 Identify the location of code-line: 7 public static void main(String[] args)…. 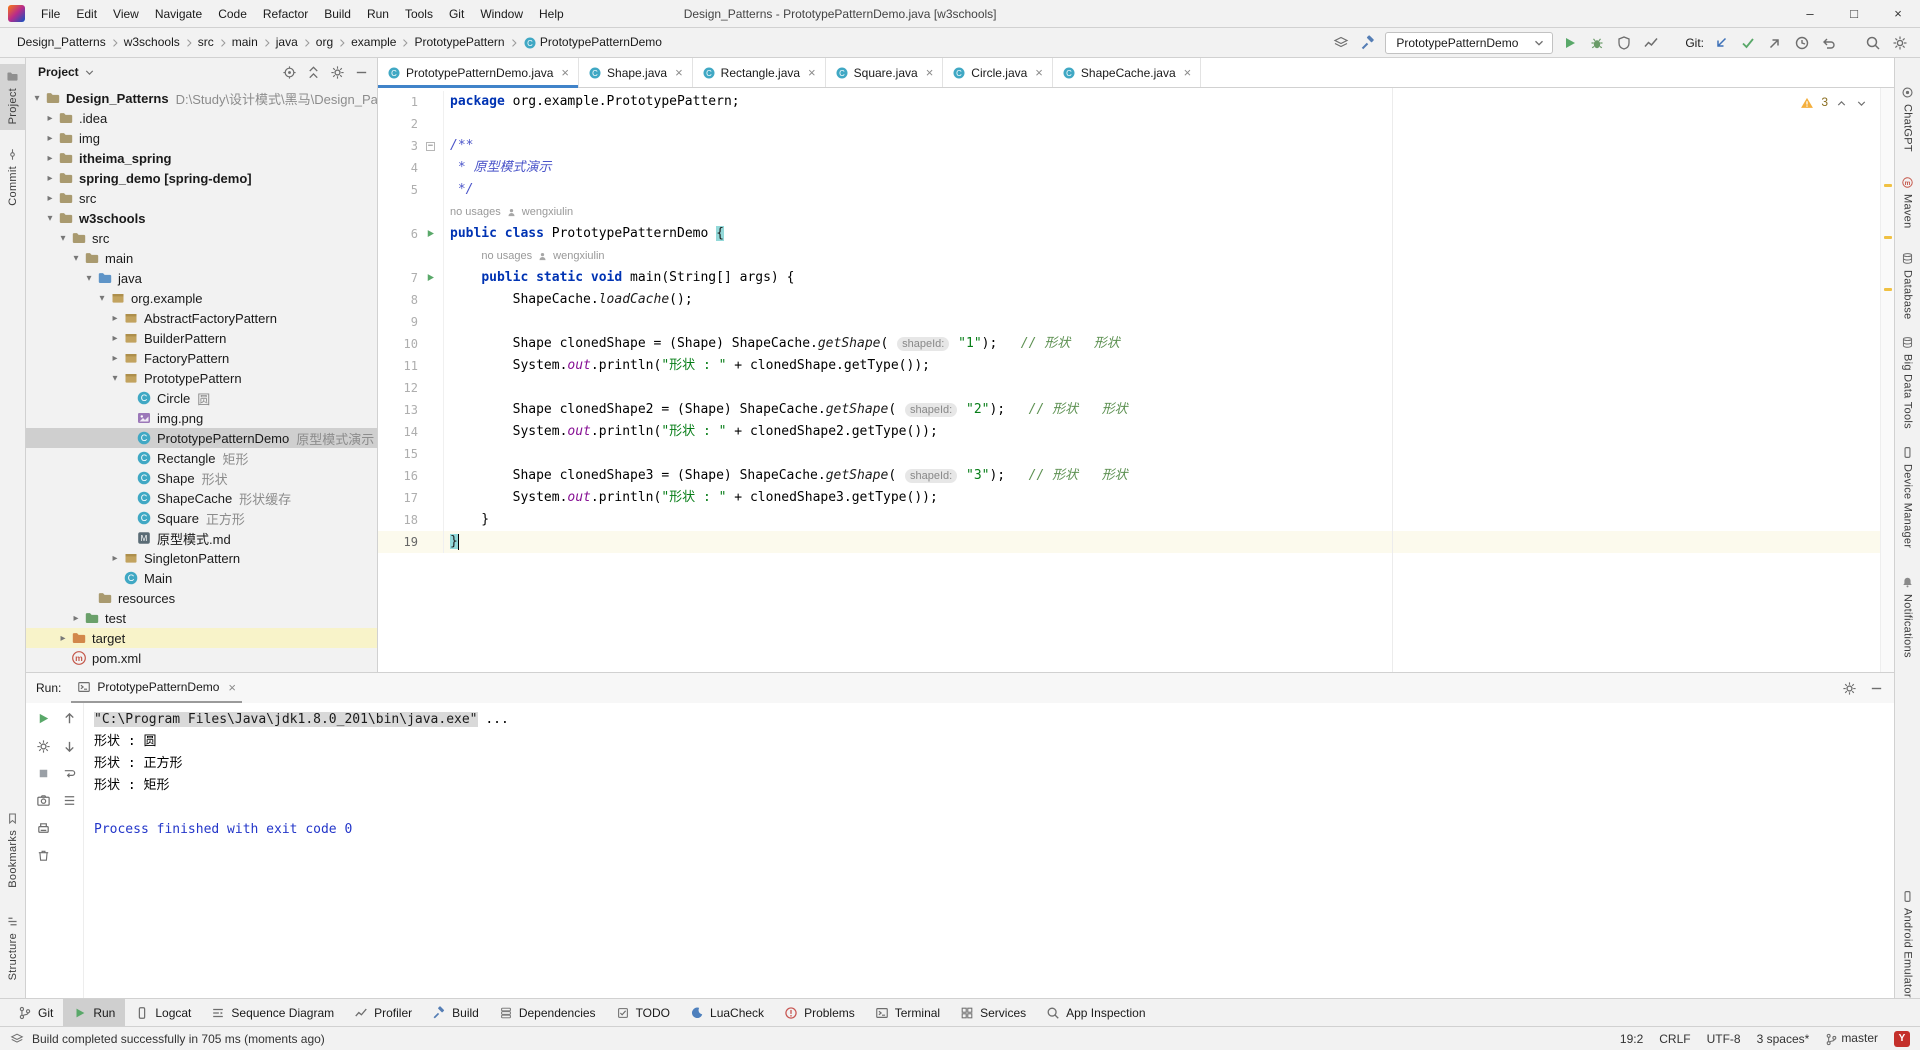
(1129, 278).